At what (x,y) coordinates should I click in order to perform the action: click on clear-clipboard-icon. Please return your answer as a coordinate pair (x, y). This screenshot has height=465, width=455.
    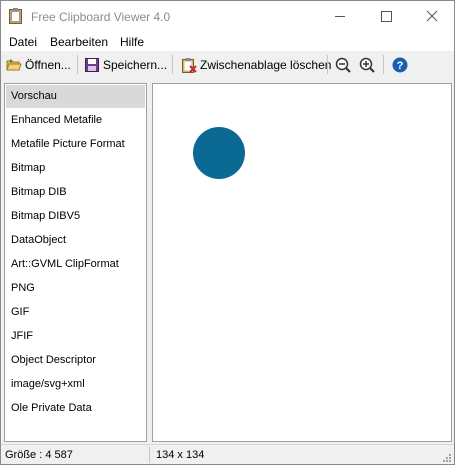
    Looking at the image, I should click on (189, 65).